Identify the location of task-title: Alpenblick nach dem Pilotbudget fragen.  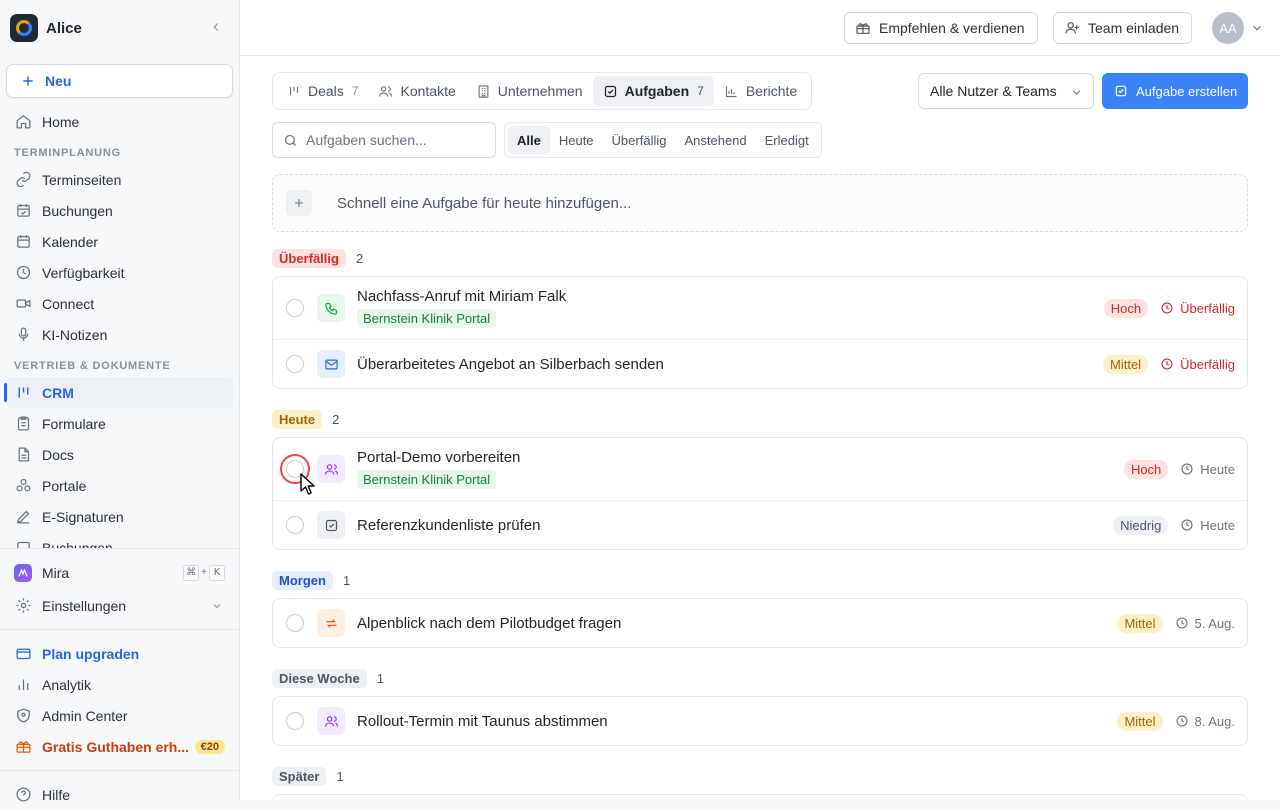
(489, 623).